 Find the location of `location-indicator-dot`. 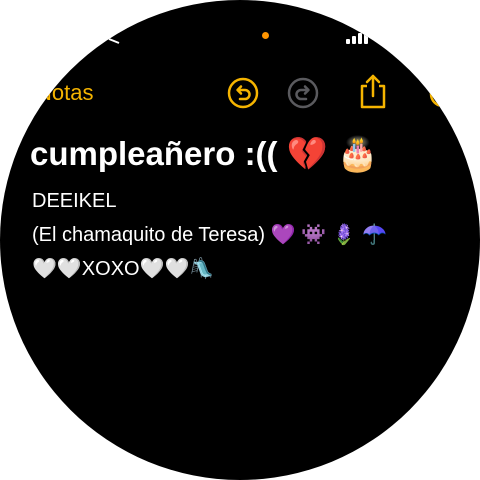

location-indicator-dot is located at coordinates (265, 35).